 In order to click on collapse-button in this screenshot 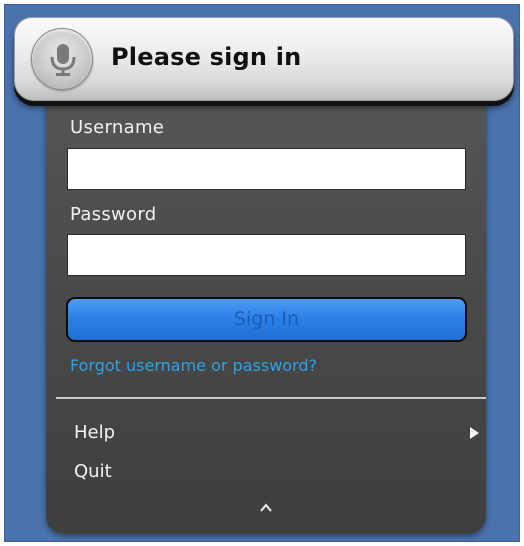, I will do `click(266, 508)`.